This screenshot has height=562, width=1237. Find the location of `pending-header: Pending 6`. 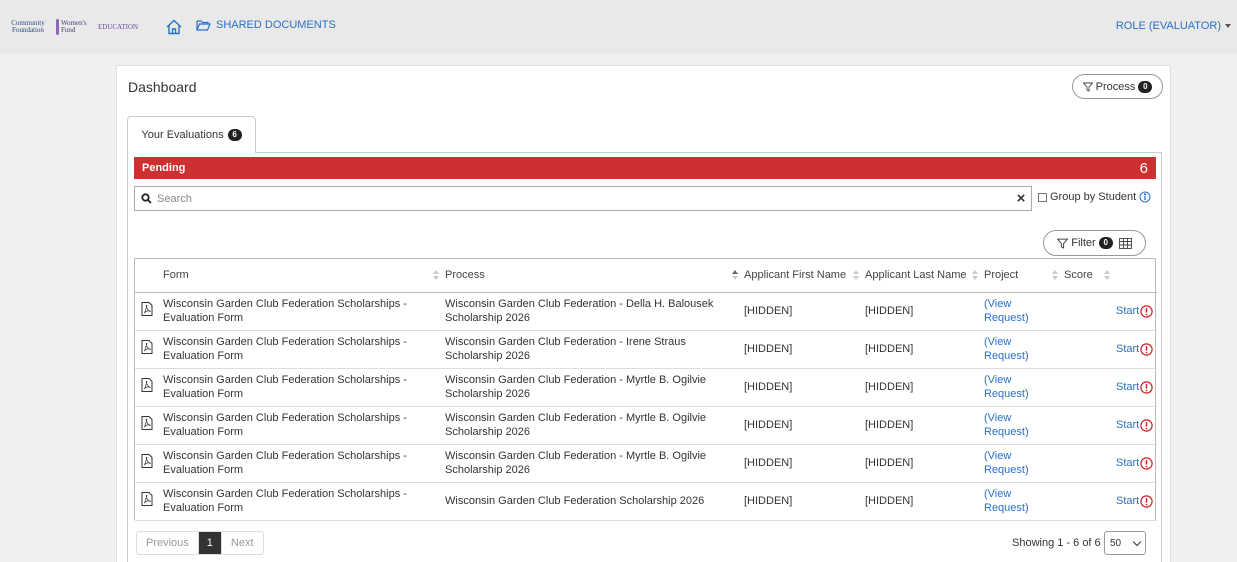

pending-header: Pending 6 is located at coordinates (645, 168).